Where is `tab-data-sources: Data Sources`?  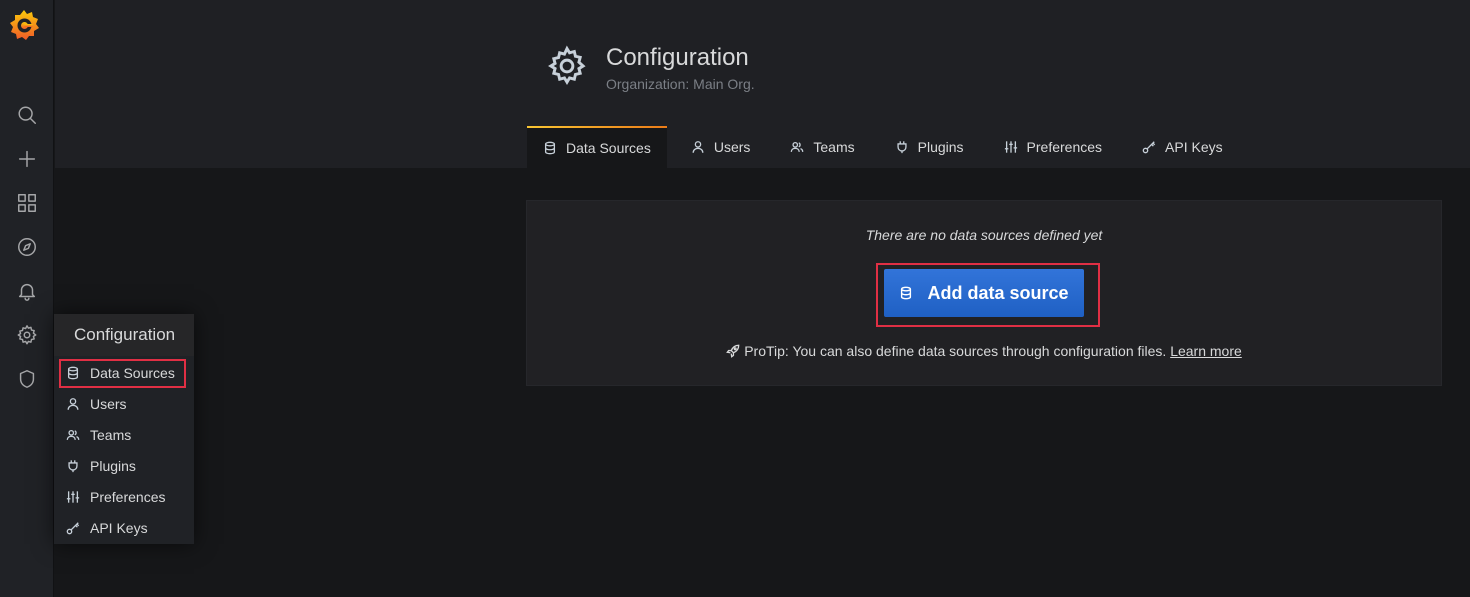
tab-data-sources: Data Sources is located at coordinates (597, 147).